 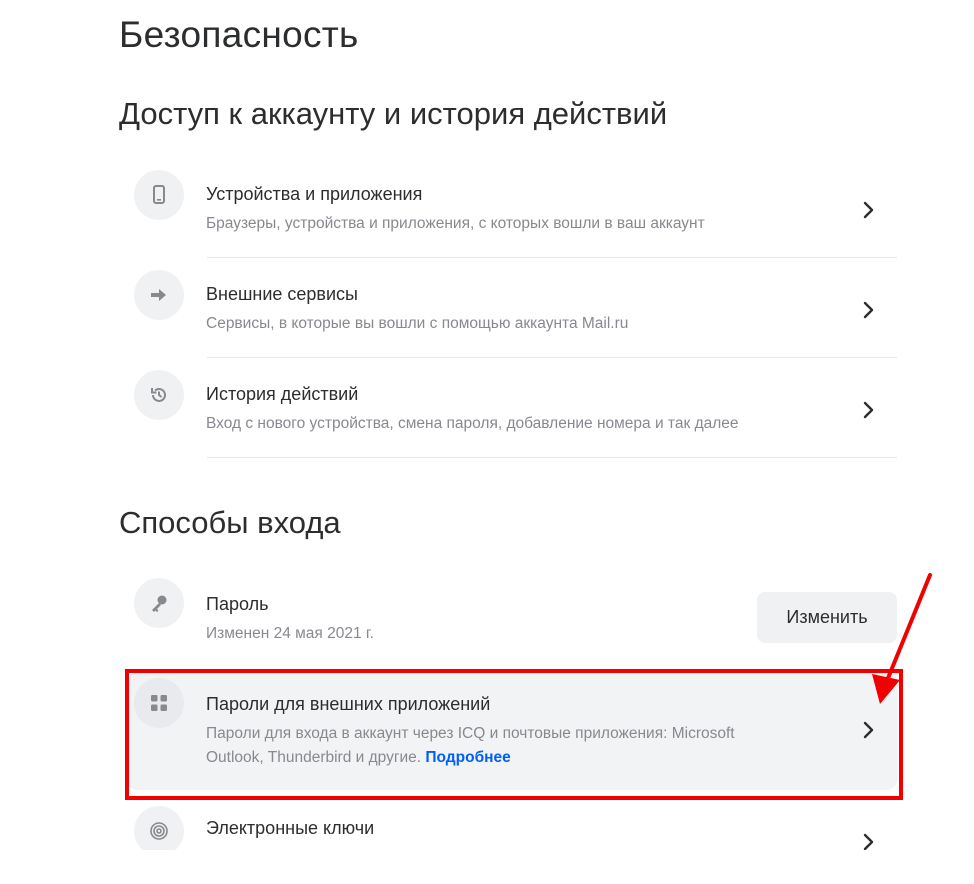 What do you see at coordinates (239, 34) in the screenshot?
I see `page-title: Безопасность` at bounding box center [239, 34].